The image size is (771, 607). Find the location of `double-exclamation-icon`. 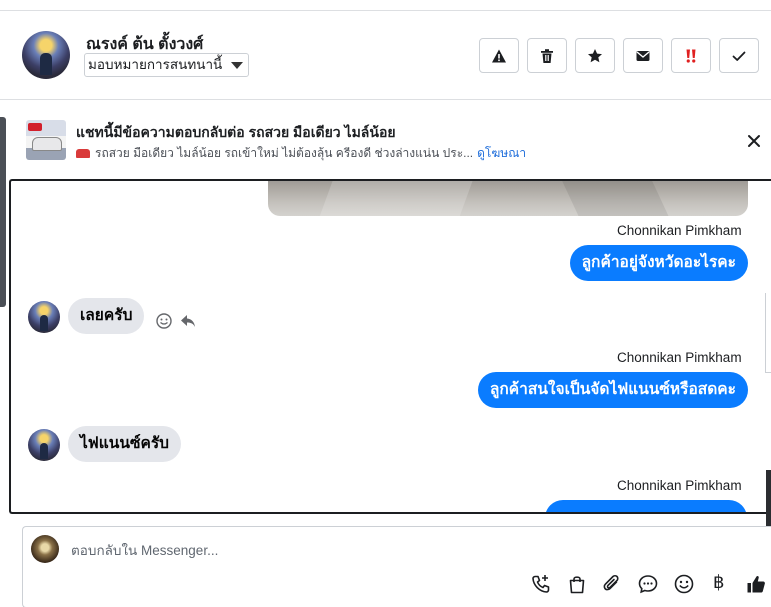

double-exclamation-icon is located at coordinates (691, 56).